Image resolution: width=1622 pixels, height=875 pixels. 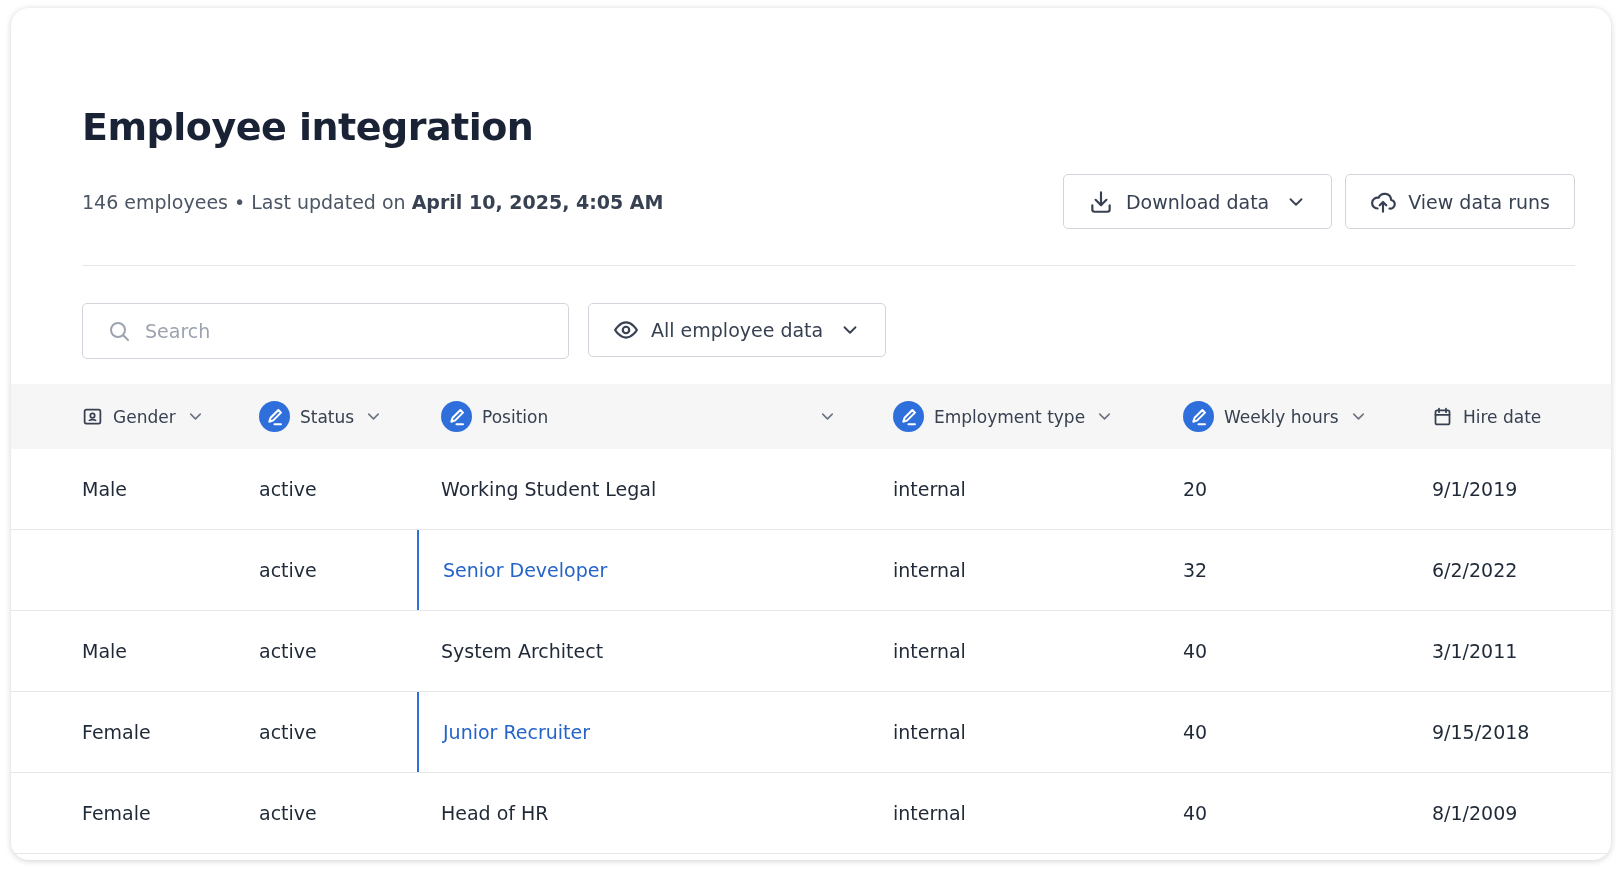 I want to click on table-cell-text: 20, so click(x=1195, y=489).